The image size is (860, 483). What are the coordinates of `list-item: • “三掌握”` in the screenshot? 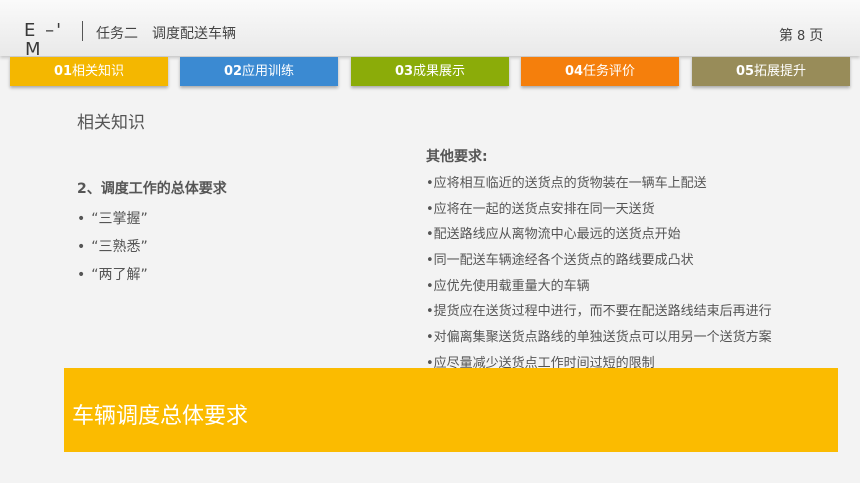 It's located at (112, 219).